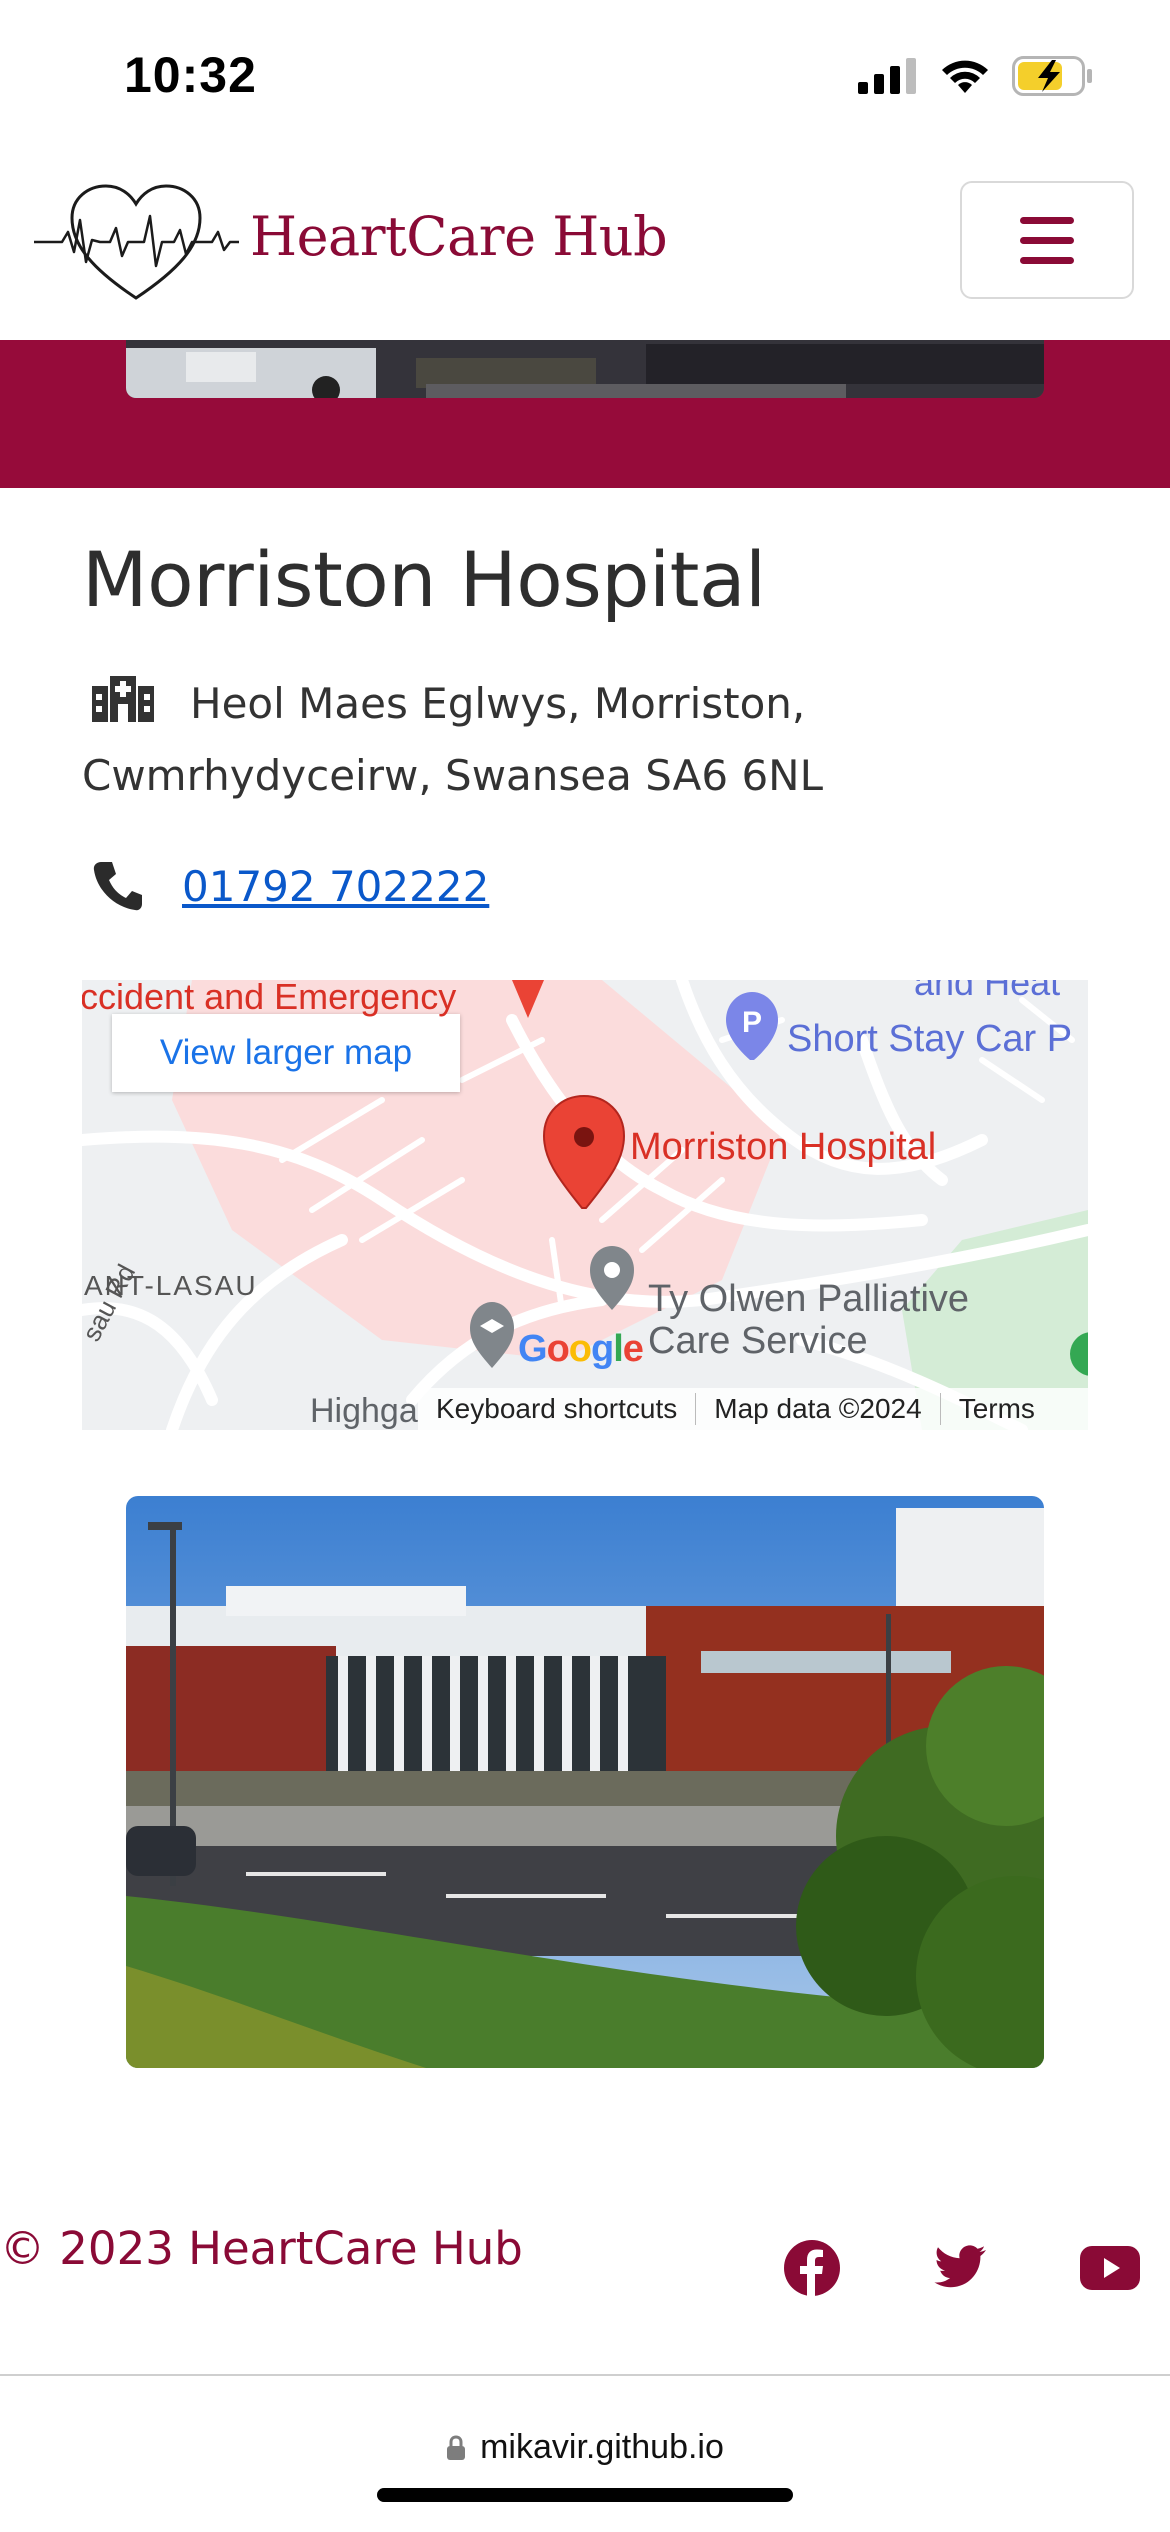  I want to click on brand-name: HeartCare Hub, so click(459, 236).